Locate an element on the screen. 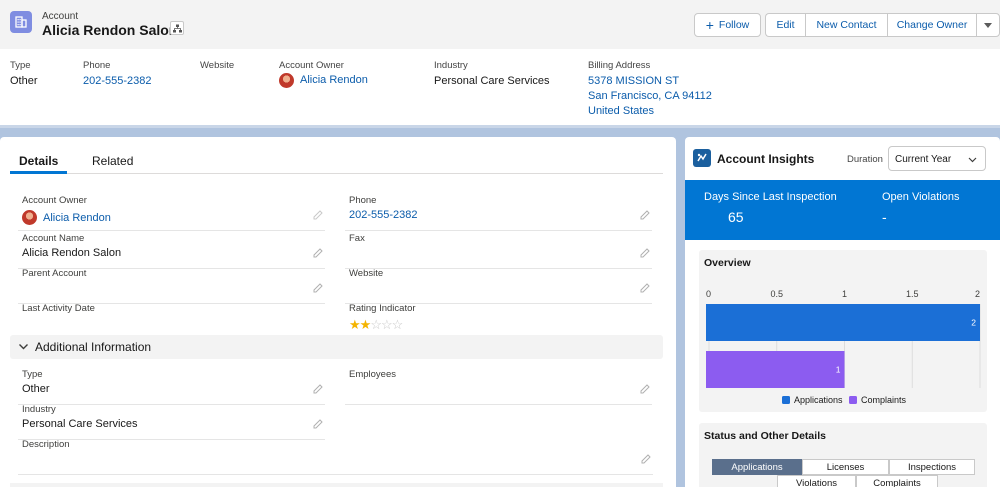 This screenshot has height=487, width=1000. field-account-name: Account Name Alicia Rendon Salon is located at coordinates (171, 251).